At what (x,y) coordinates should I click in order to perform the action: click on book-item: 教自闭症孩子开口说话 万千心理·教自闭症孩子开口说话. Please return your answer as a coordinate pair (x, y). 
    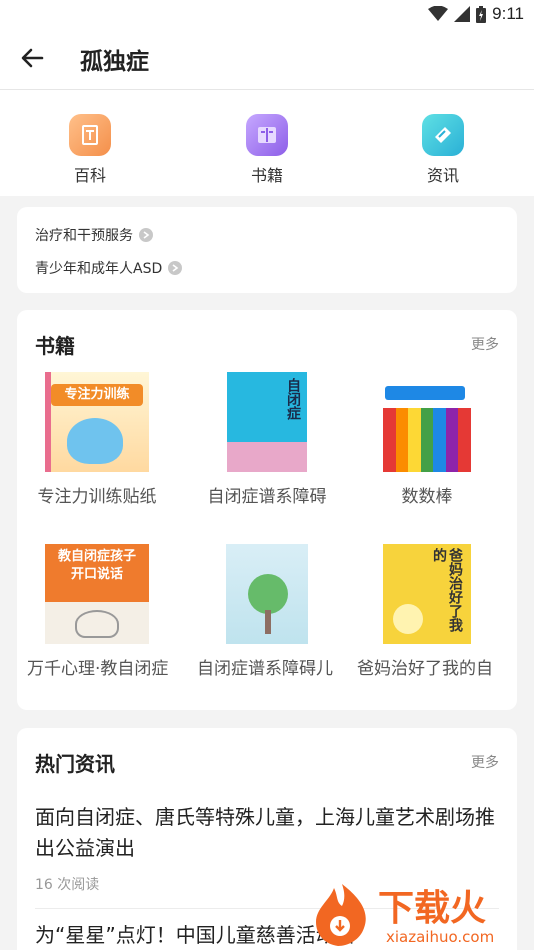
    Looking at the image, I should click on (97, 614).